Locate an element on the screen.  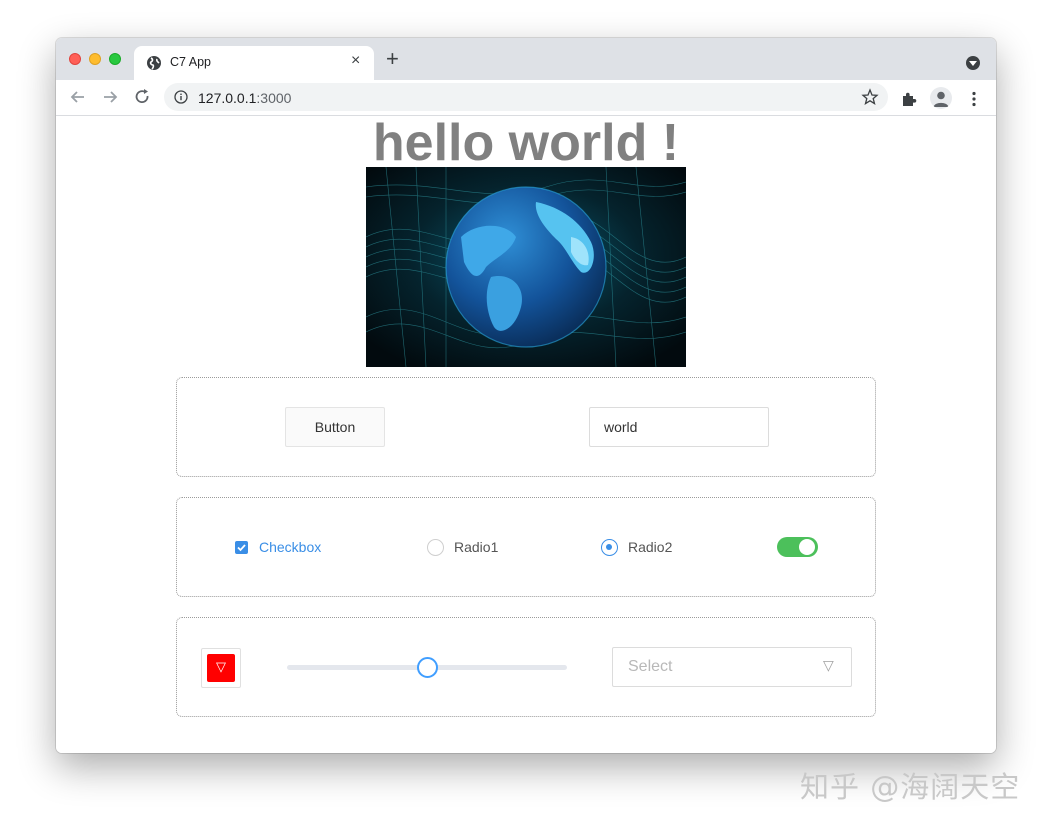
toggle-knob is located at coordinates (807, 547).